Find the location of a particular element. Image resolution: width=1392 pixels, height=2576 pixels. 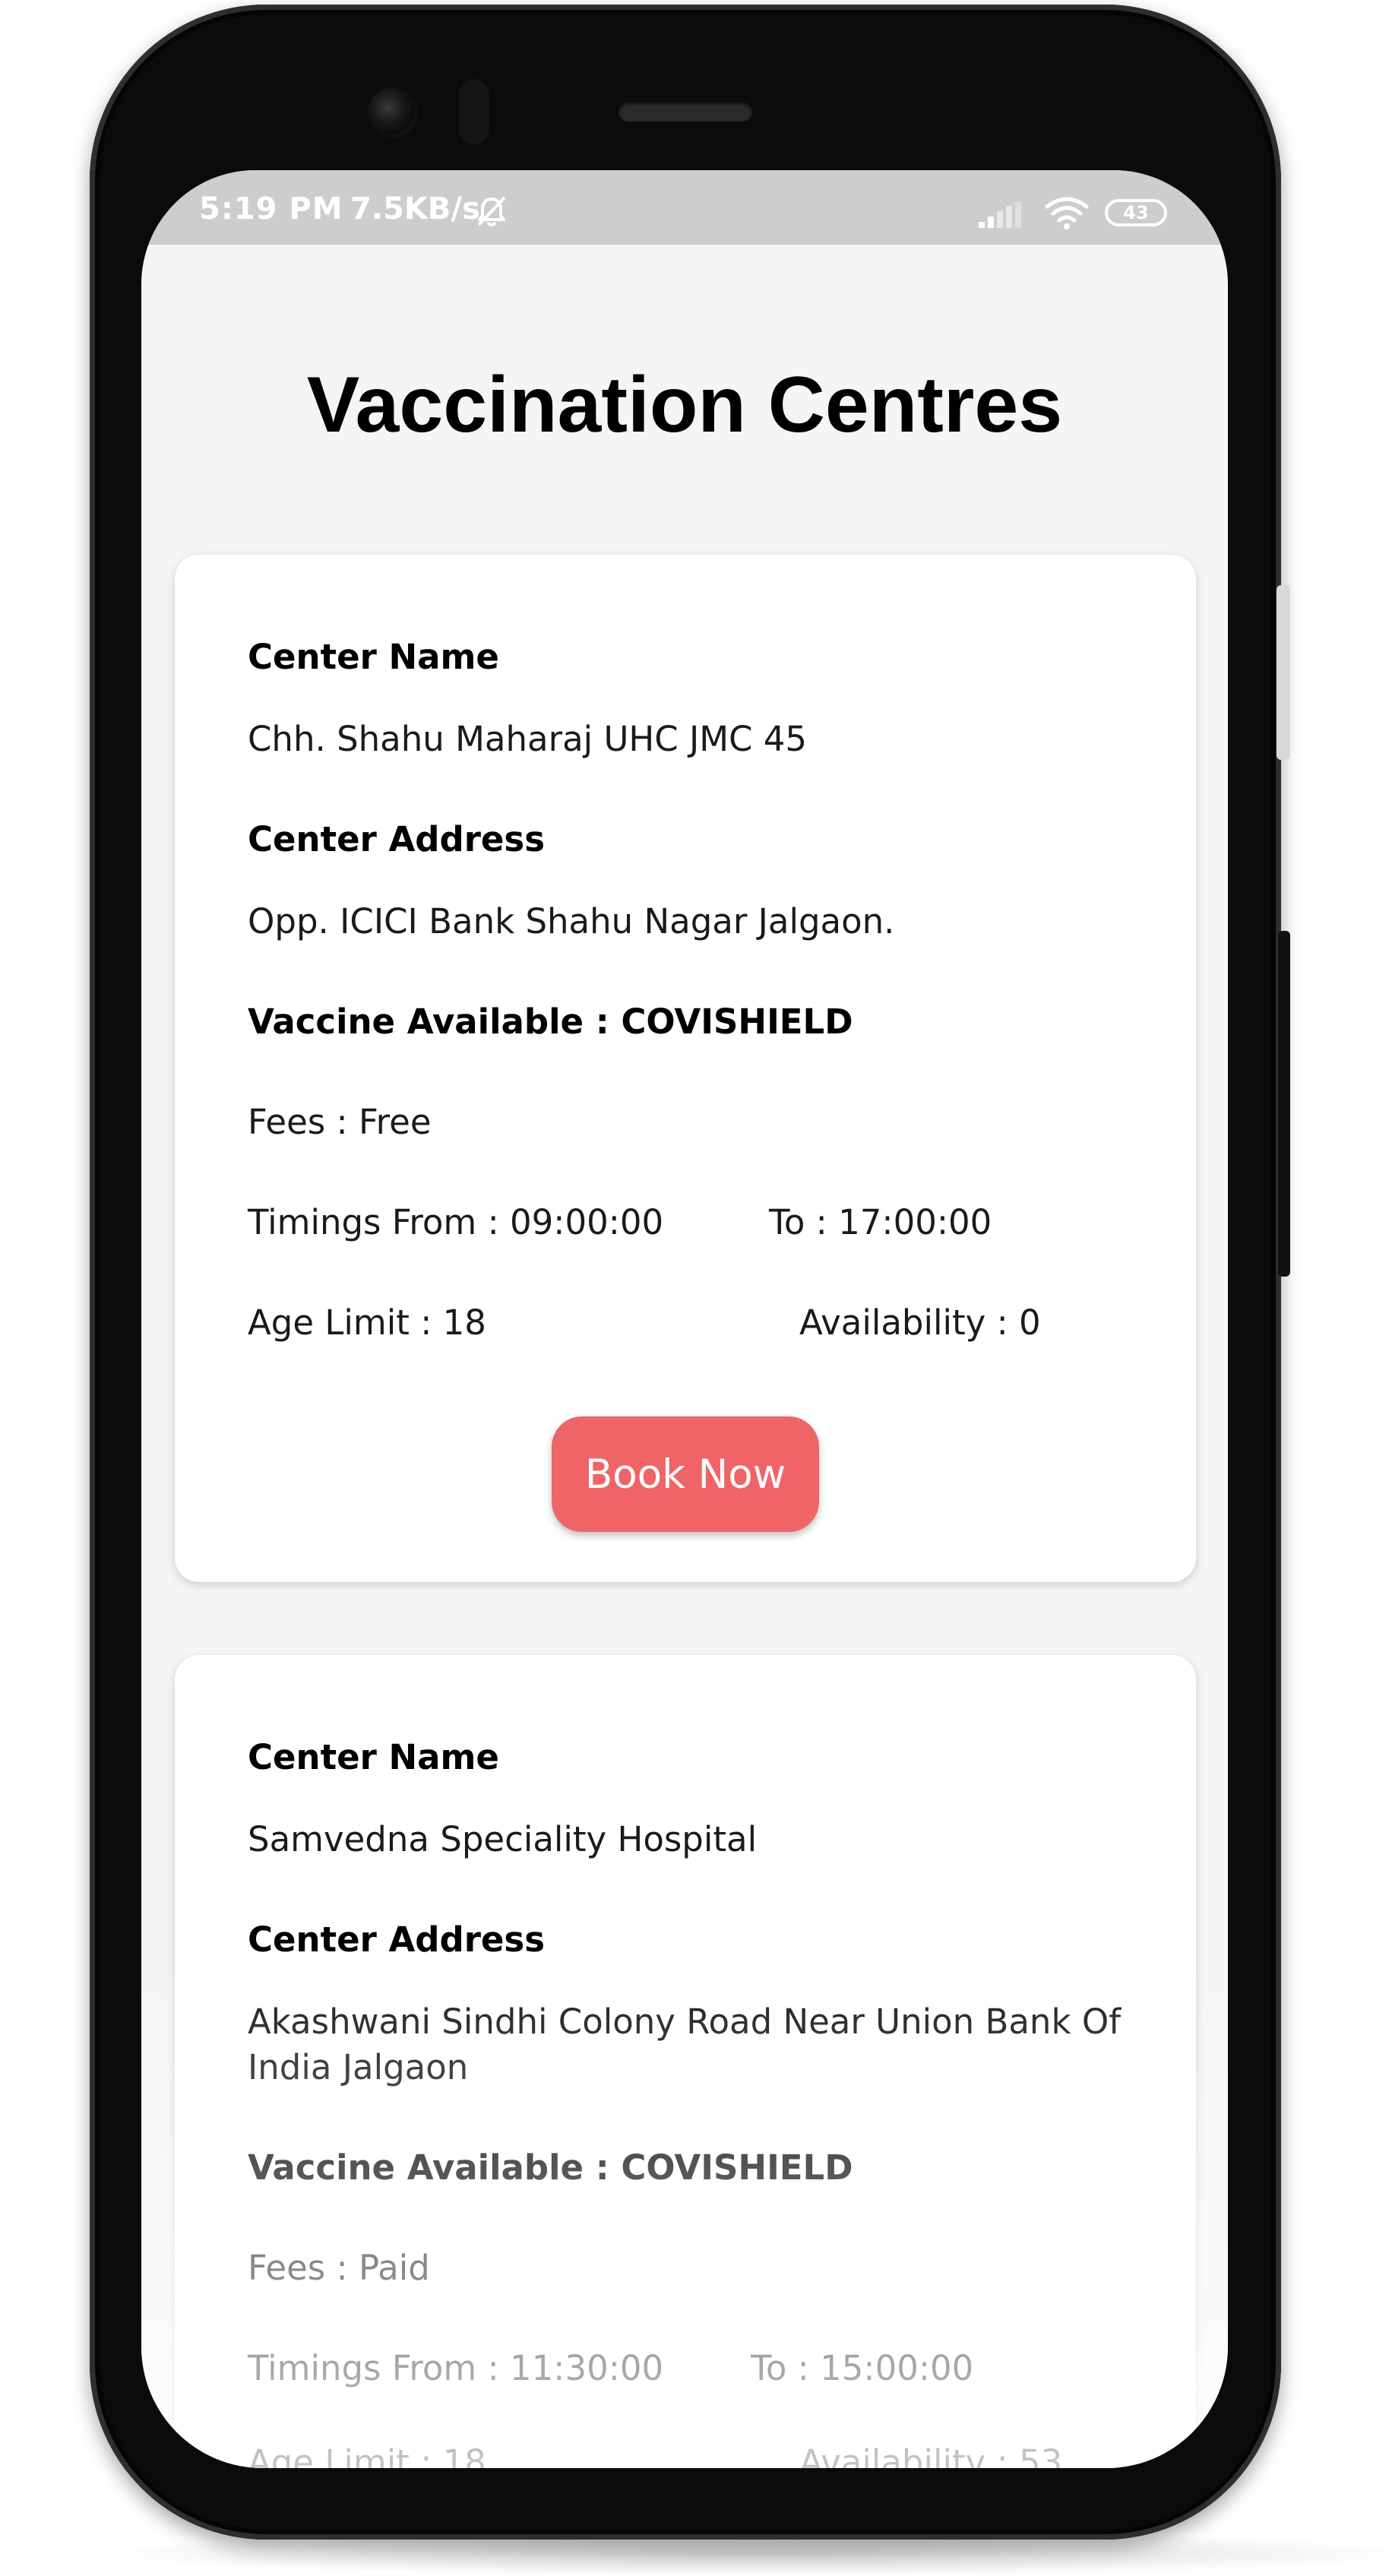

status-time: 5:19 PM is located at coordinates (271, 208).